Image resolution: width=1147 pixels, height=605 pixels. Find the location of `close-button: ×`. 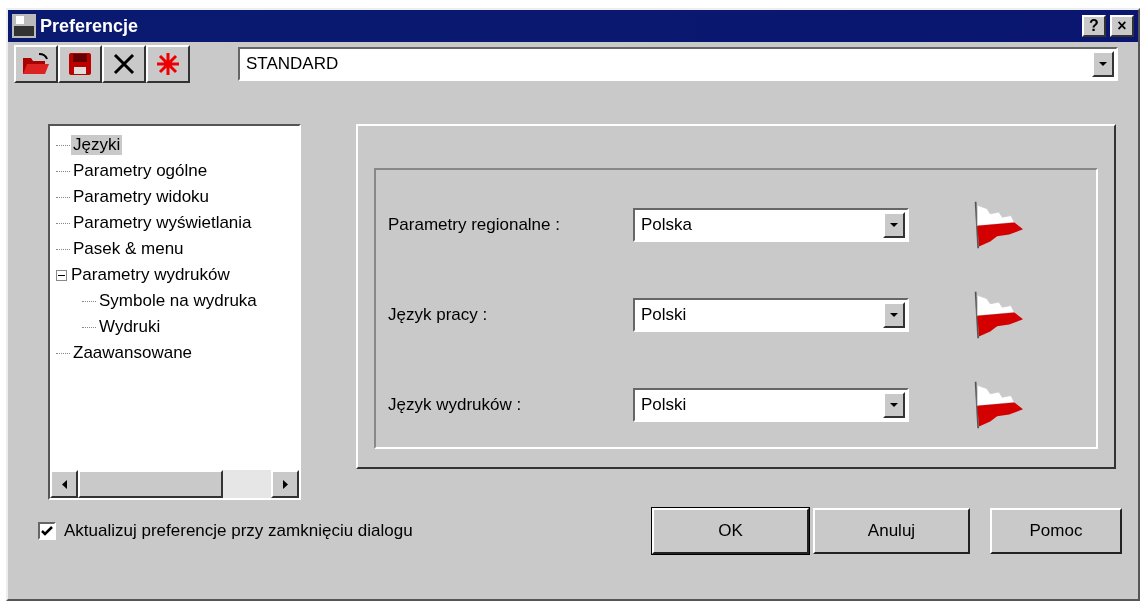

close-button: × is located at coordinates (1122, 26).